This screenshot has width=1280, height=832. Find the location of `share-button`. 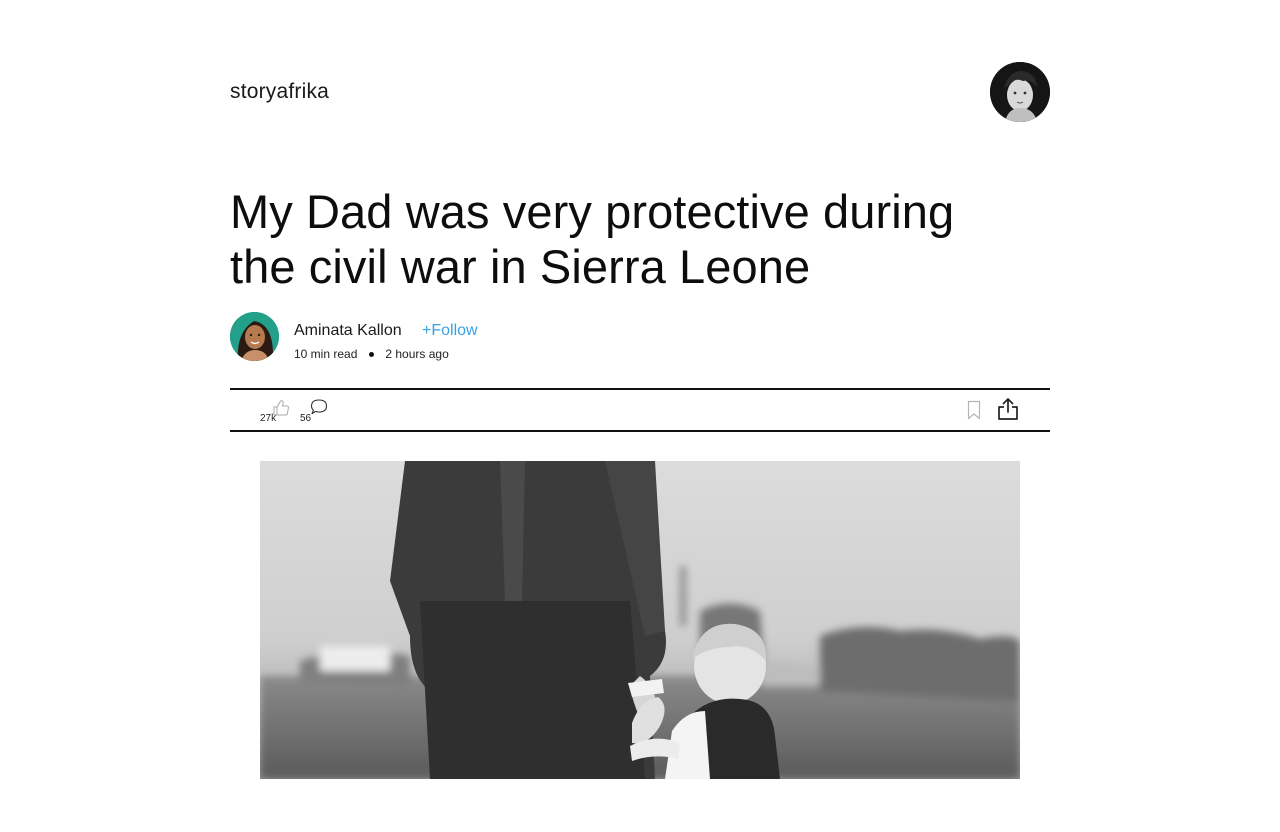

share-button is located at coordinates (1008, 409).